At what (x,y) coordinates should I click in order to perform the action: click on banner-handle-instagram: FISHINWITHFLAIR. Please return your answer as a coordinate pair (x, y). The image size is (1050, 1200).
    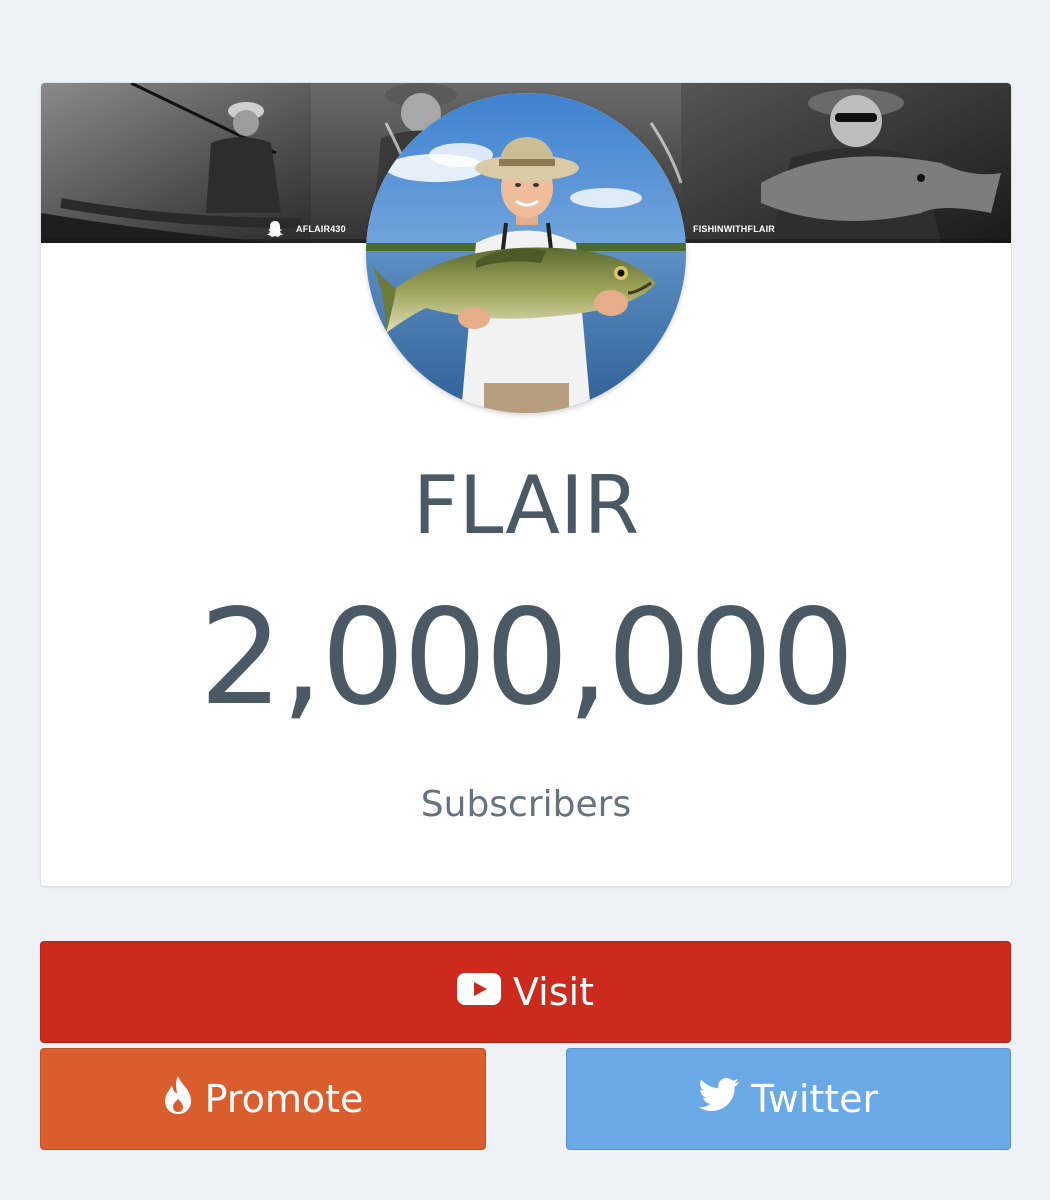
    Looking at the image, I should click on (734, 229).